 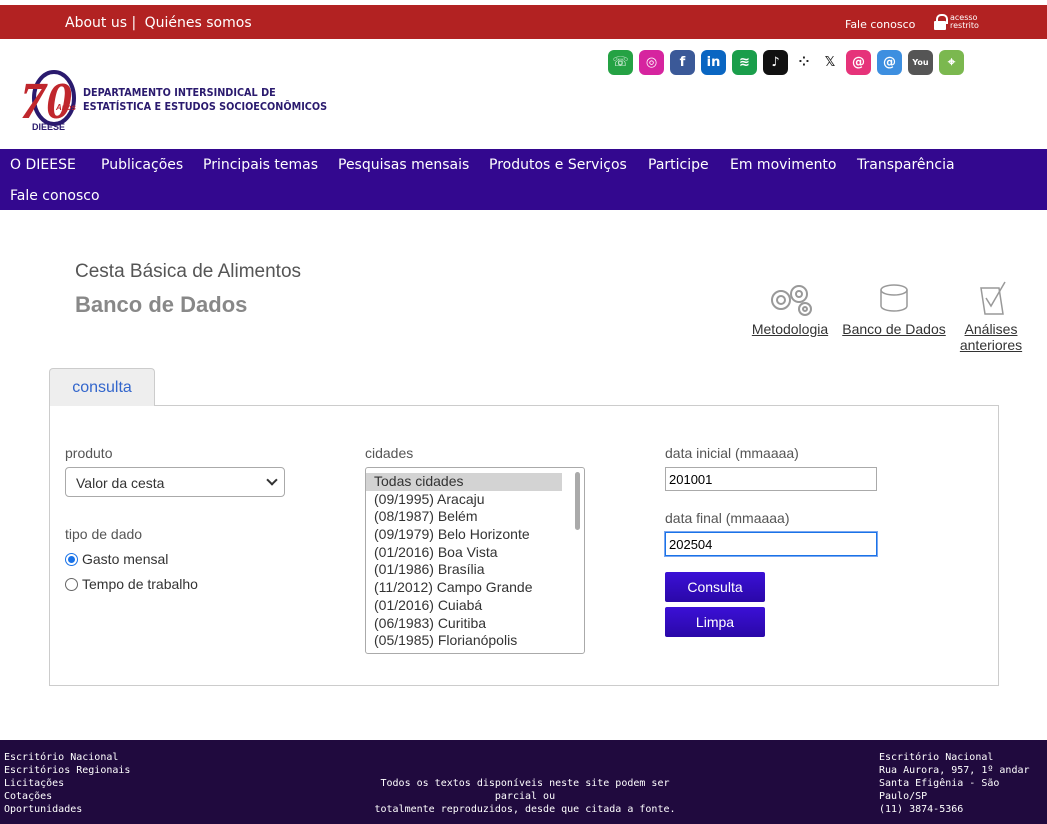 I want to click on analises-label-1: Análises, so click(x=991, y=329).